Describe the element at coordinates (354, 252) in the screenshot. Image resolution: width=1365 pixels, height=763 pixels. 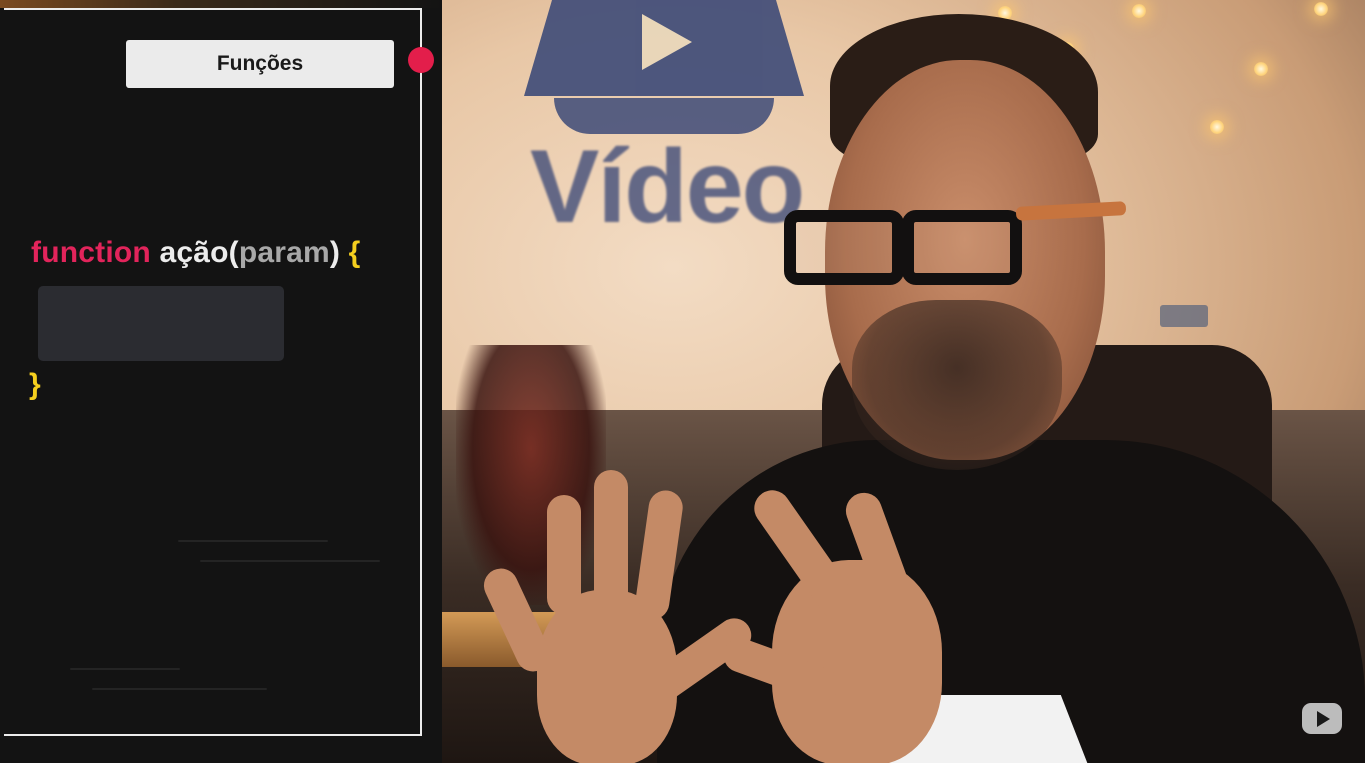
I see `code-open-brace: {` at that location.